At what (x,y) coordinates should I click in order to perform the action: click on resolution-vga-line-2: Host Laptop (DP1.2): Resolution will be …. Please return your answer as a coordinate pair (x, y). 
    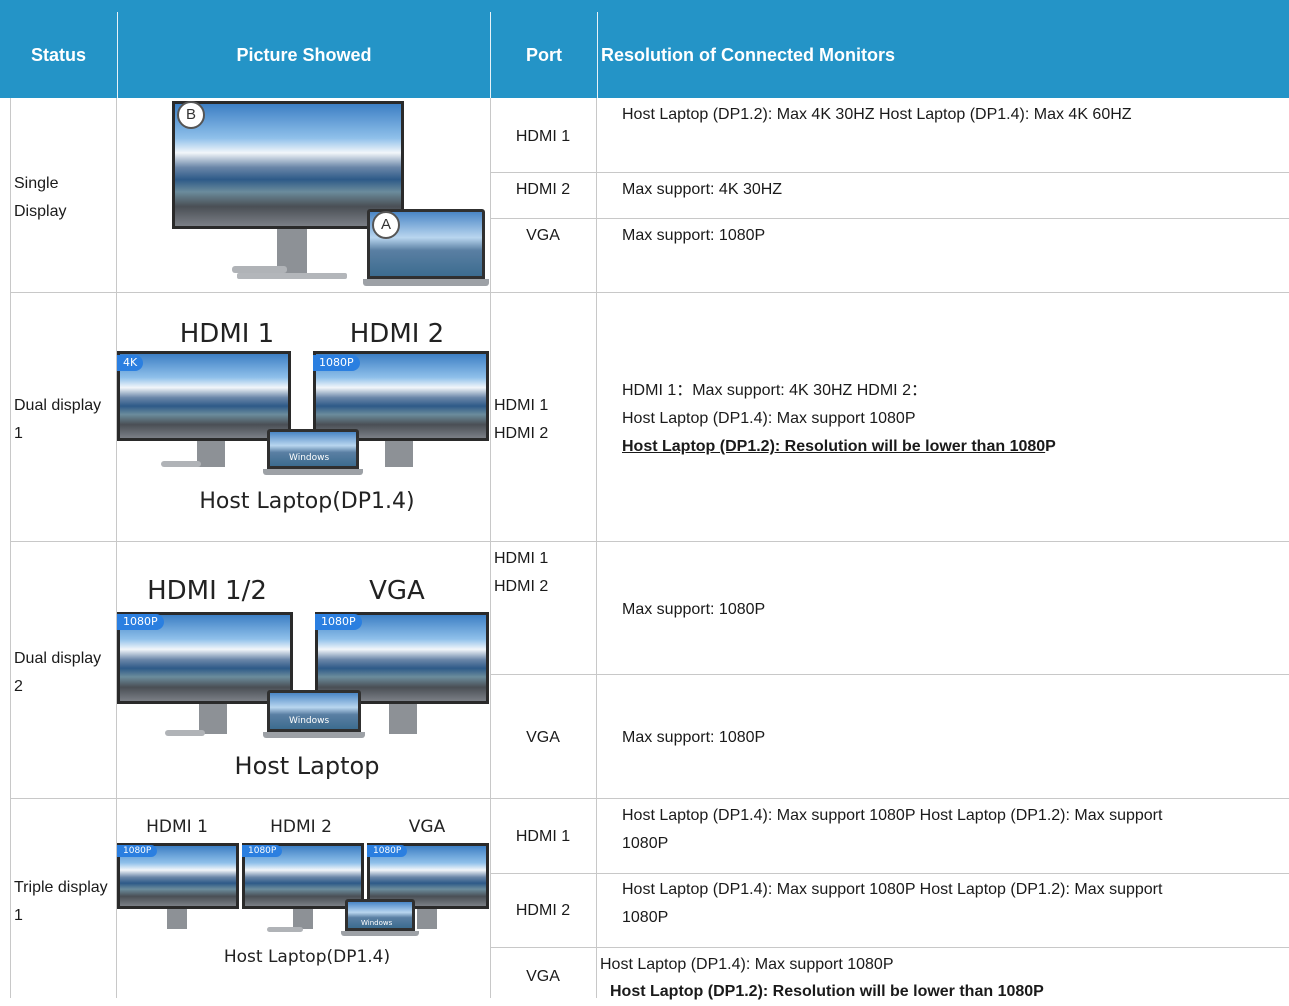
    Looking at the image, I should click on (827, 991).